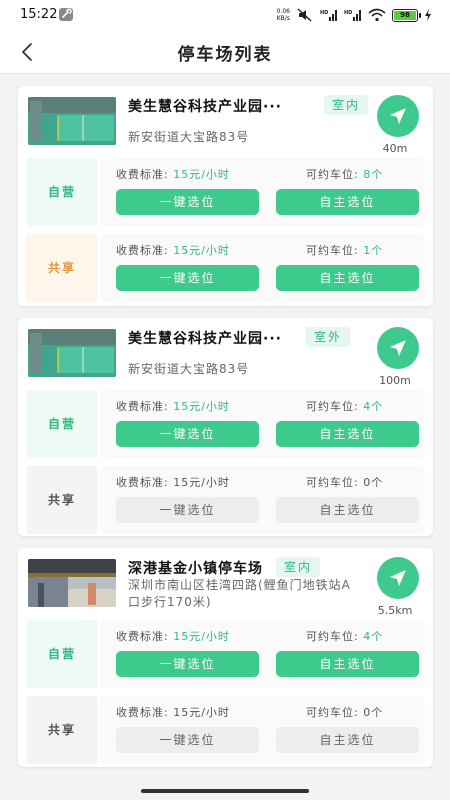 The width and height of the screenshot is (450, 800). I want to click on distance-label: 40m, so click(395, 148).